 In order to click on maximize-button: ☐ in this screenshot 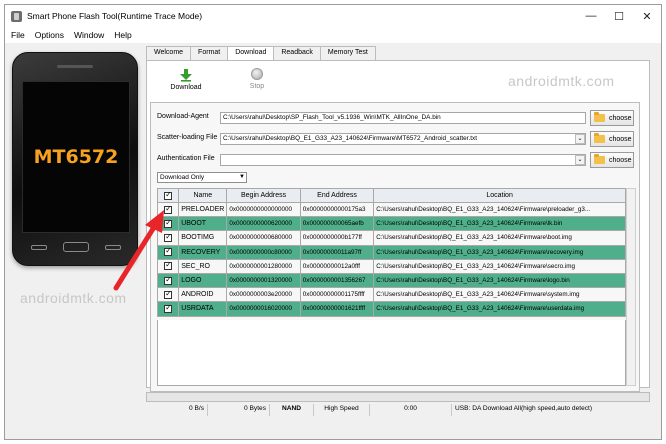, I will do `click(619, 16)`.